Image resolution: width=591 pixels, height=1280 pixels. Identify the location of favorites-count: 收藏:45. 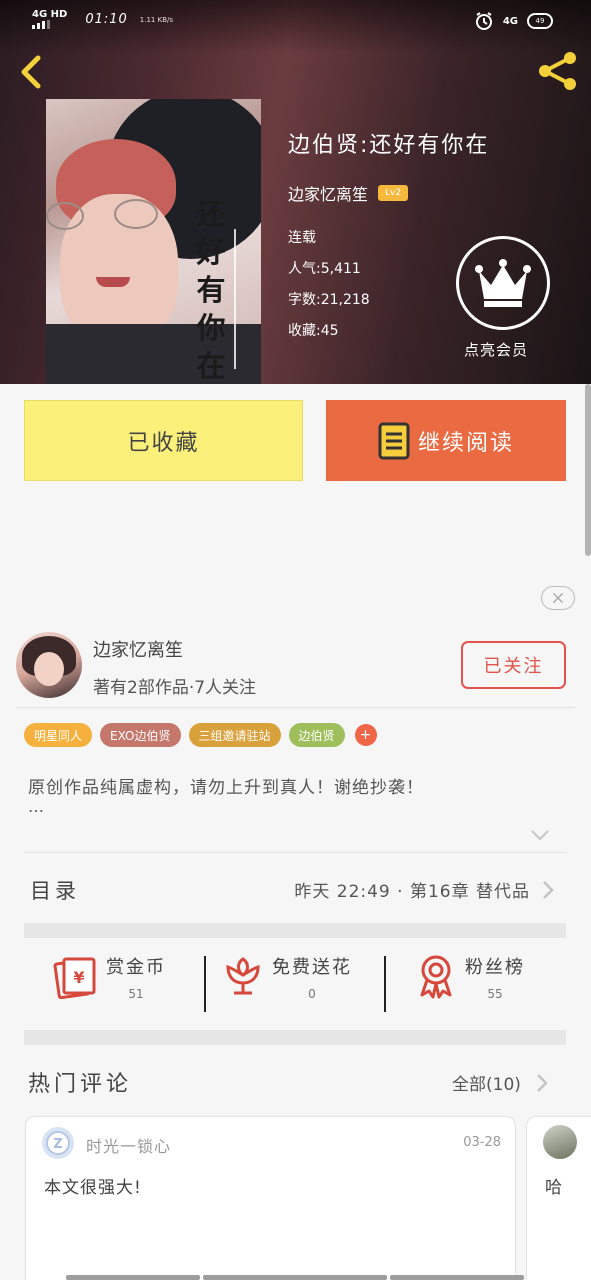
(313, 331).